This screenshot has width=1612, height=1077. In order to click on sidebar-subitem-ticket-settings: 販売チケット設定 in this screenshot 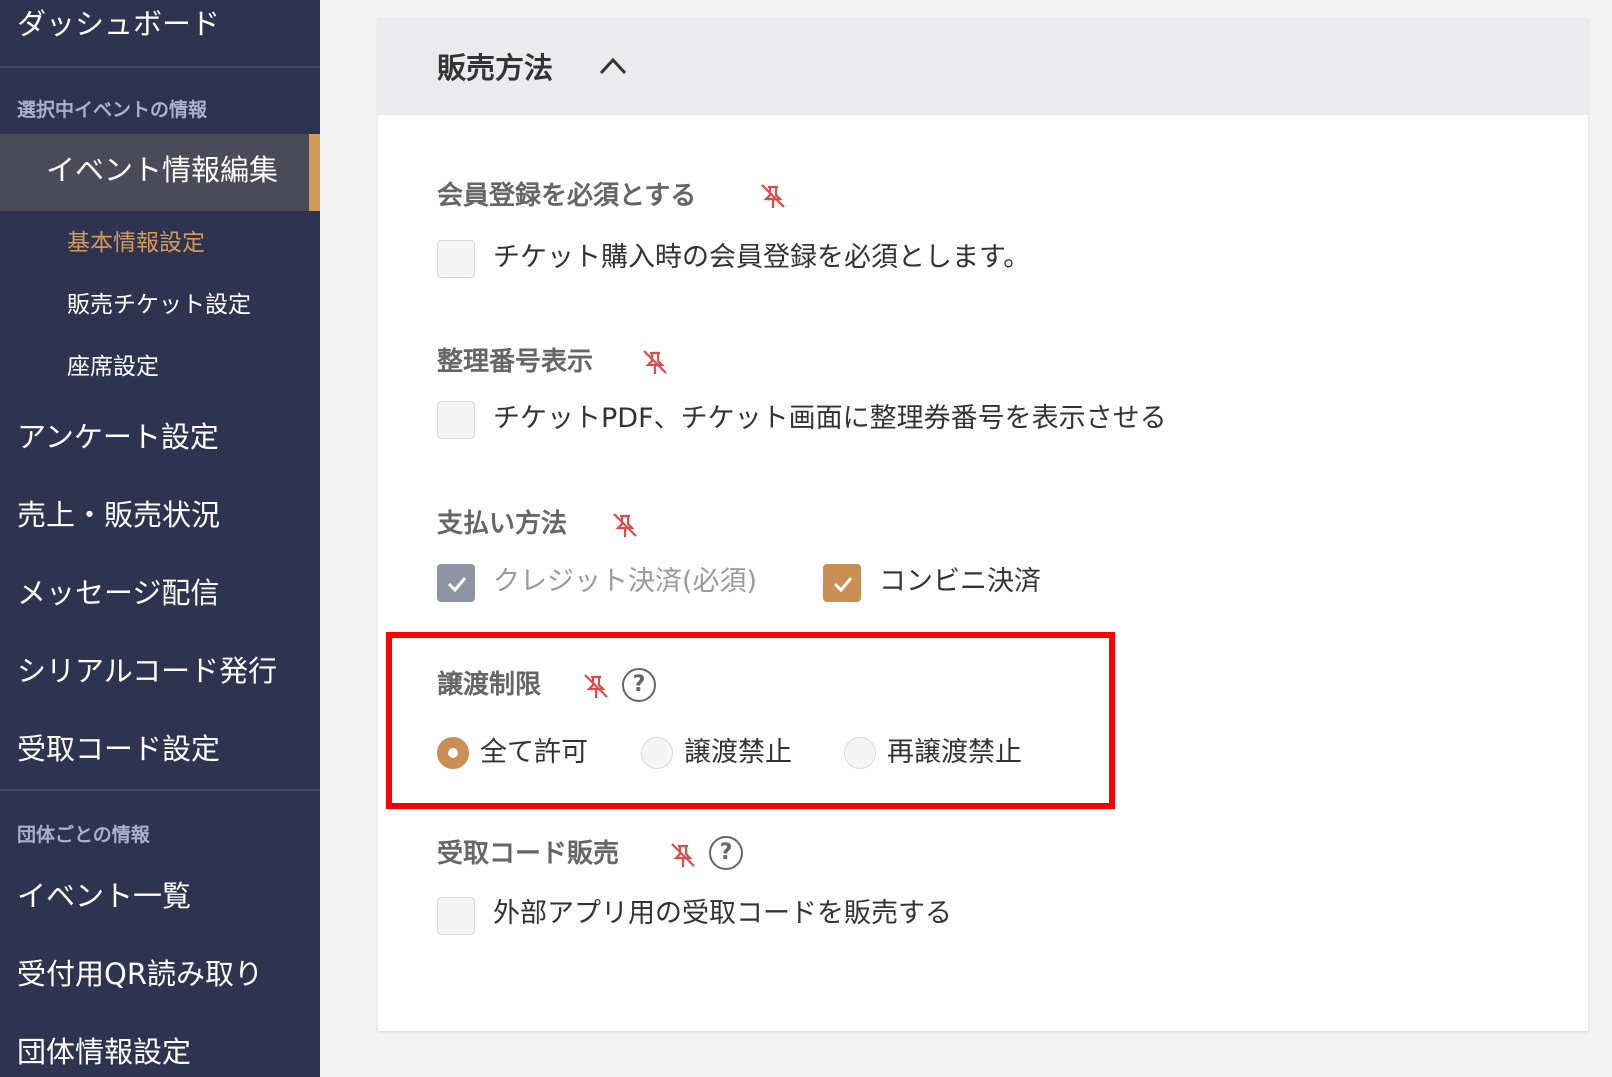, I will do `click(159, 305)`.